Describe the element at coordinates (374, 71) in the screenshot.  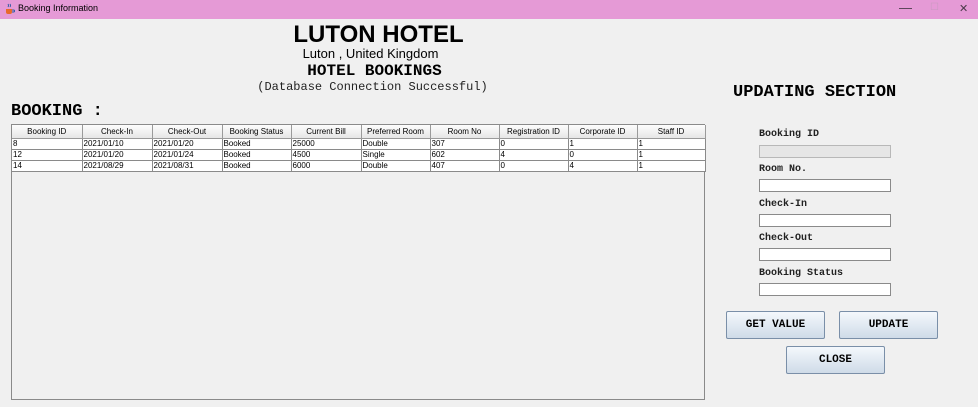
I see `bookings-title: HOTEL BOOKINGS` at that location.